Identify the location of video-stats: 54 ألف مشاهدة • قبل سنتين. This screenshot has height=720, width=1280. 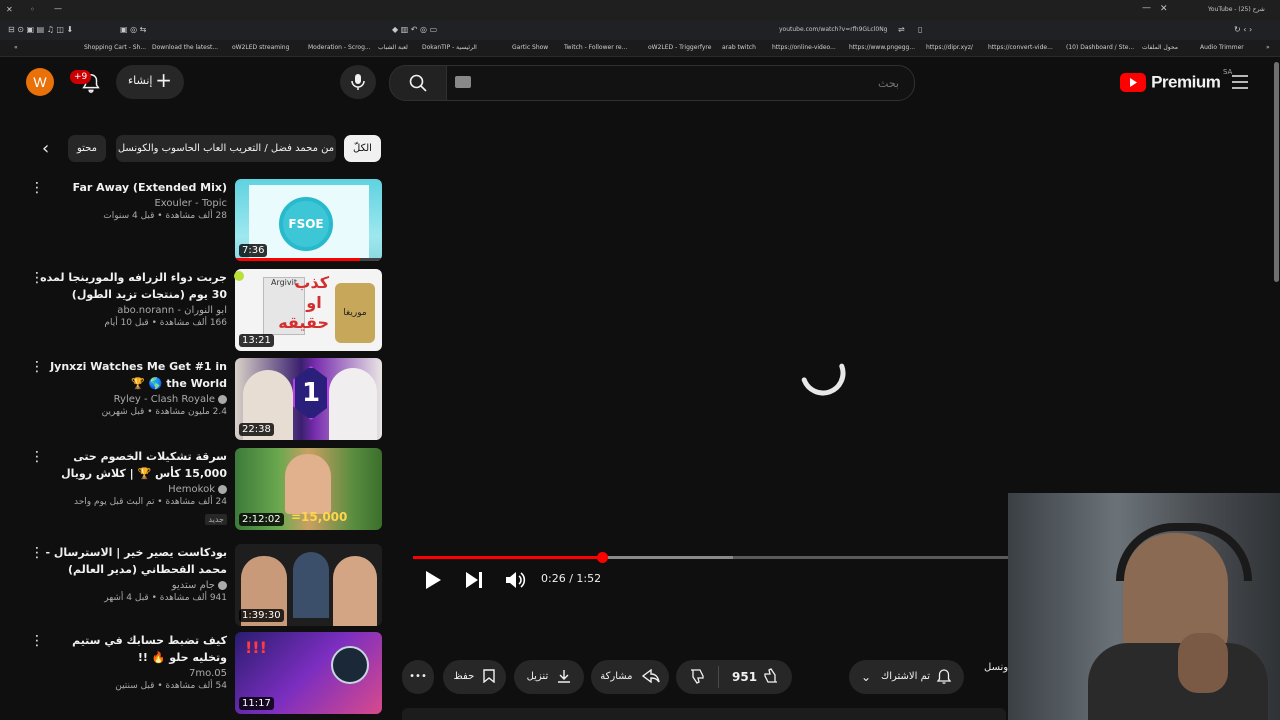
(171, 686).